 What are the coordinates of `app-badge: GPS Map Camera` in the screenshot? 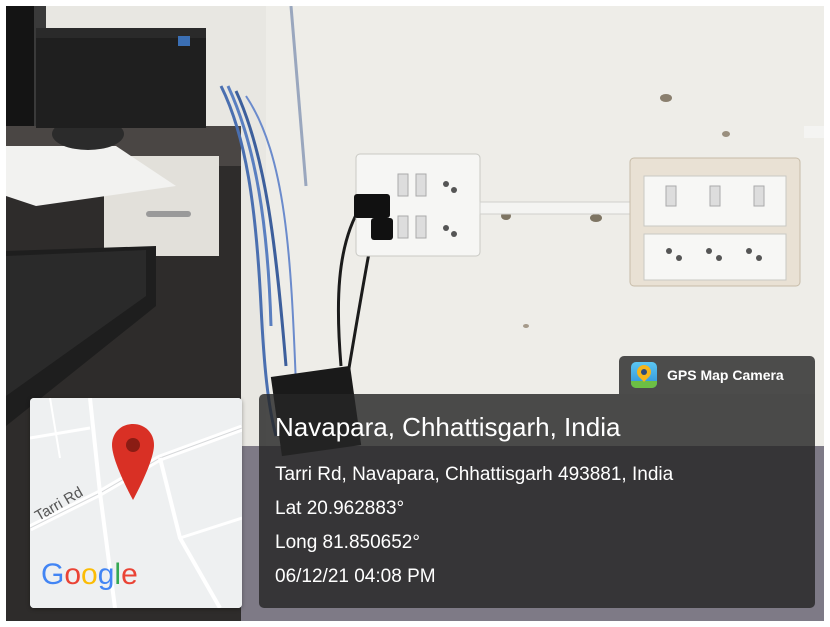 It's located at (717, 375).